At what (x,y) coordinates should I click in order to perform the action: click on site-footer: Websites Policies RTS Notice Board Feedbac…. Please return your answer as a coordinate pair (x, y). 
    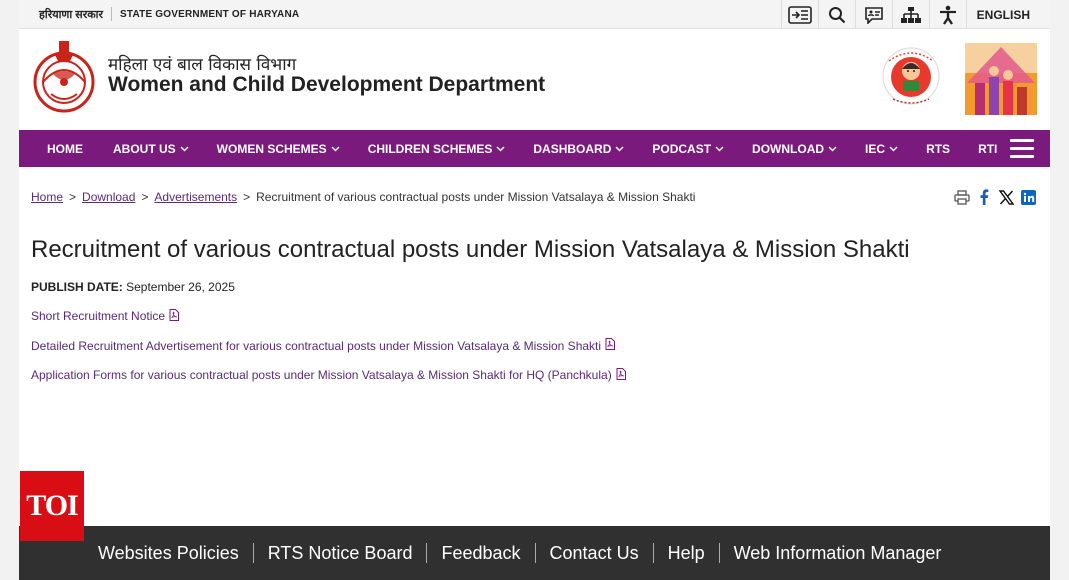
    Looking at the image, I should click on (534, 553).